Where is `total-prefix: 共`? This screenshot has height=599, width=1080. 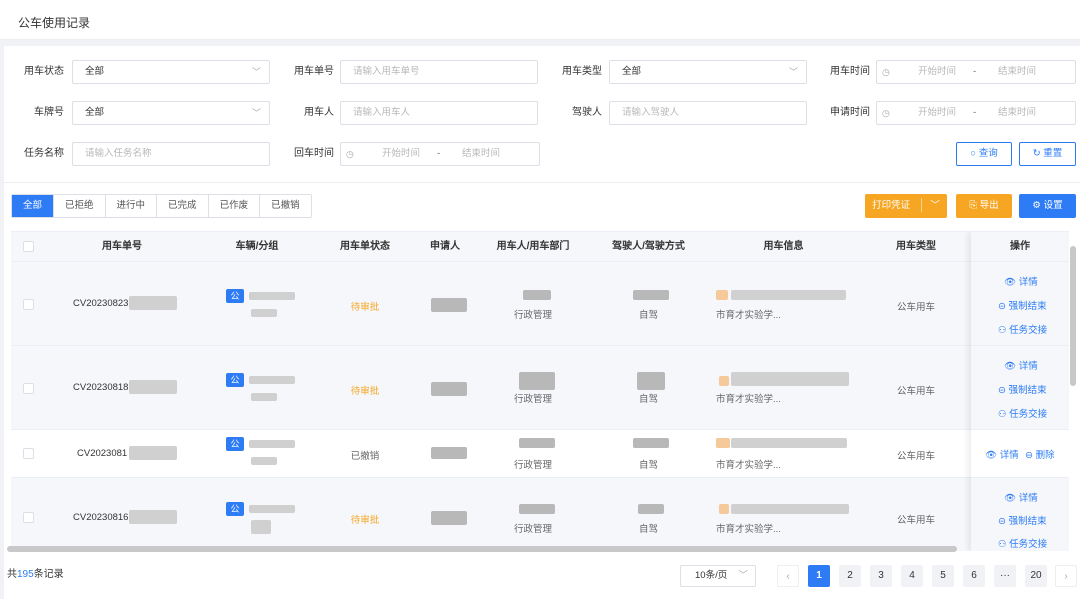
total-prefix: 共 is located at coordinates (12, 574).